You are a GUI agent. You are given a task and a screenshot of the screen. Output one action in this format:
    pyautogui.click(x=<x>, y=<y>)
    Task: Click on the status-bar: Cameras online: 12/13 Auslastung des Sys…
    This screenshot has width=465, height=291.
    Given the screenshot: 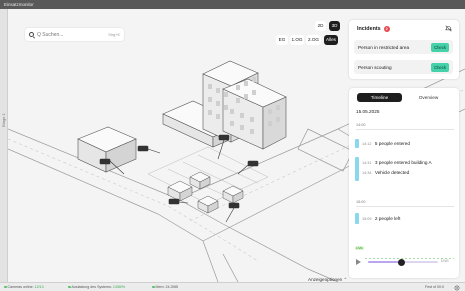 What is the action you would take?
    pyautogui.click(x=232, y=286)
    